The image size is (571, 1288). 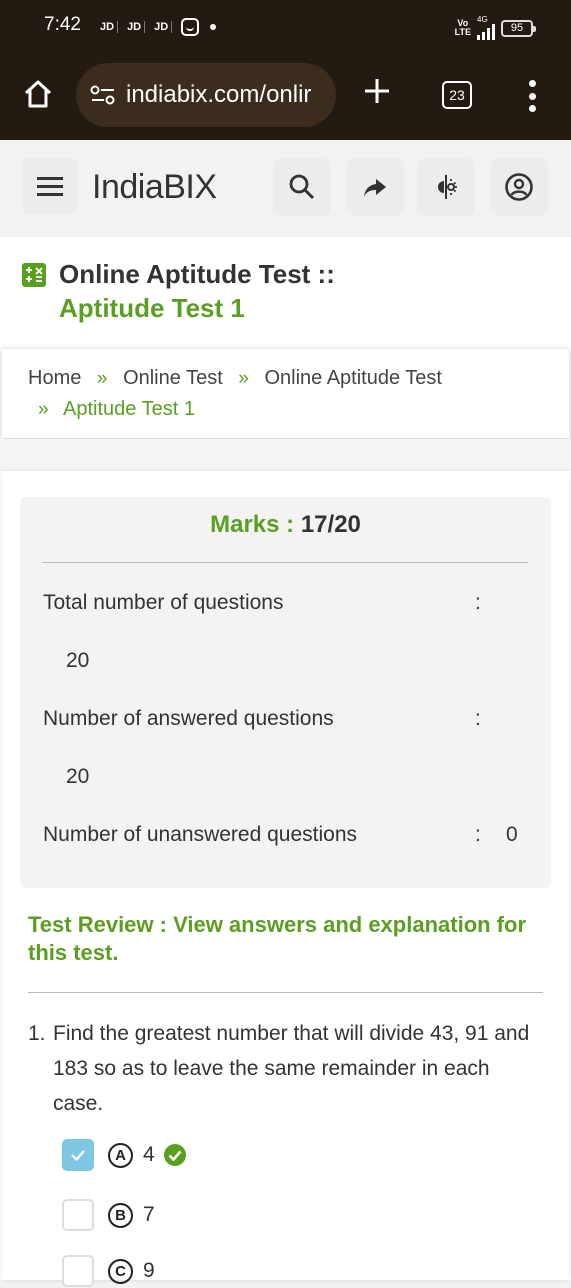 What do you see at coordinates (532, 83) in the screenshot?
I see `more-vert-icon` at bounding box center [532, 83].